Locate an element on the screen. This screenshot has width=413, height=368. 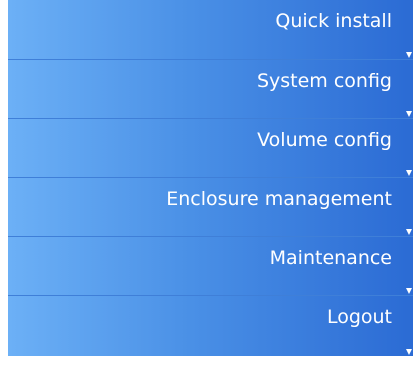
menu-item-label: Maintenance is located at coordinates (330, 258).